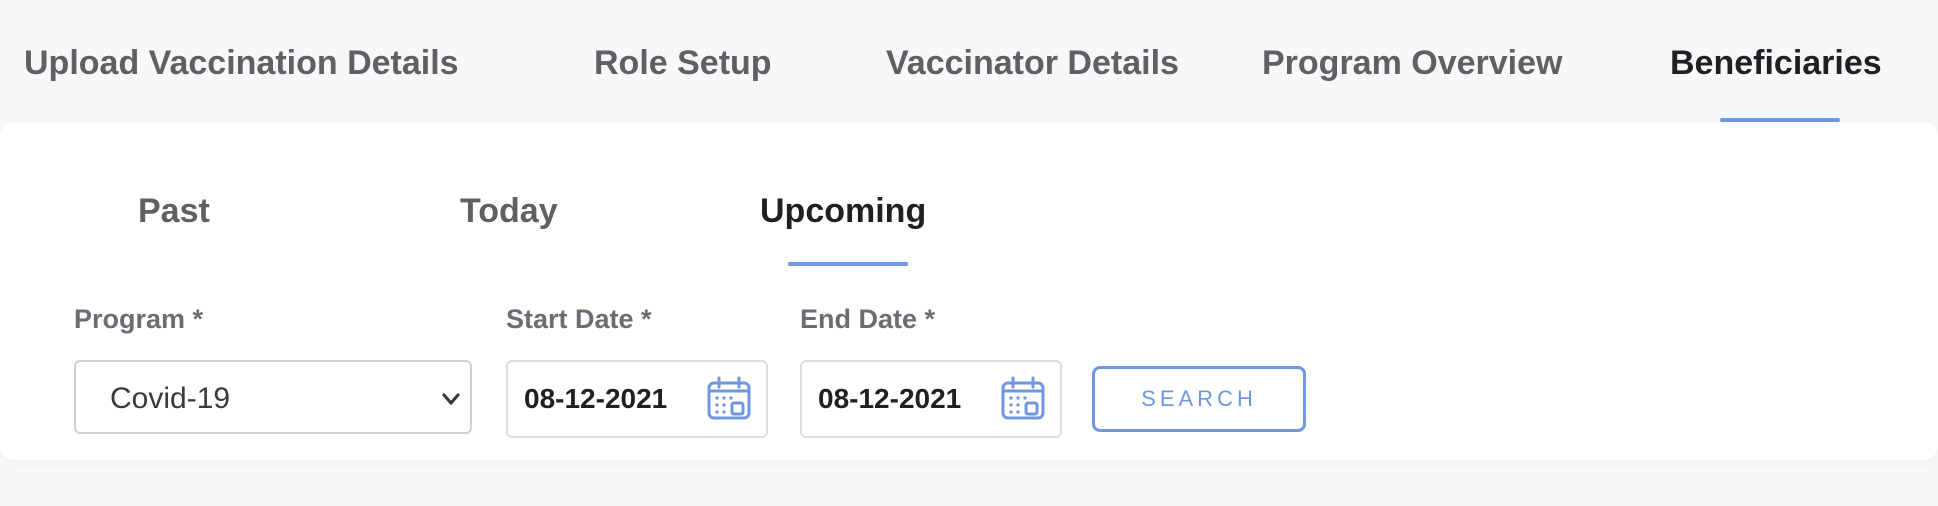 This screenshot has width=1938, height=506. Describe the element at coordinates (1032, 63) in the screenshot. I see `tab-vaccinator-details: Vaccinator Details` at that location.